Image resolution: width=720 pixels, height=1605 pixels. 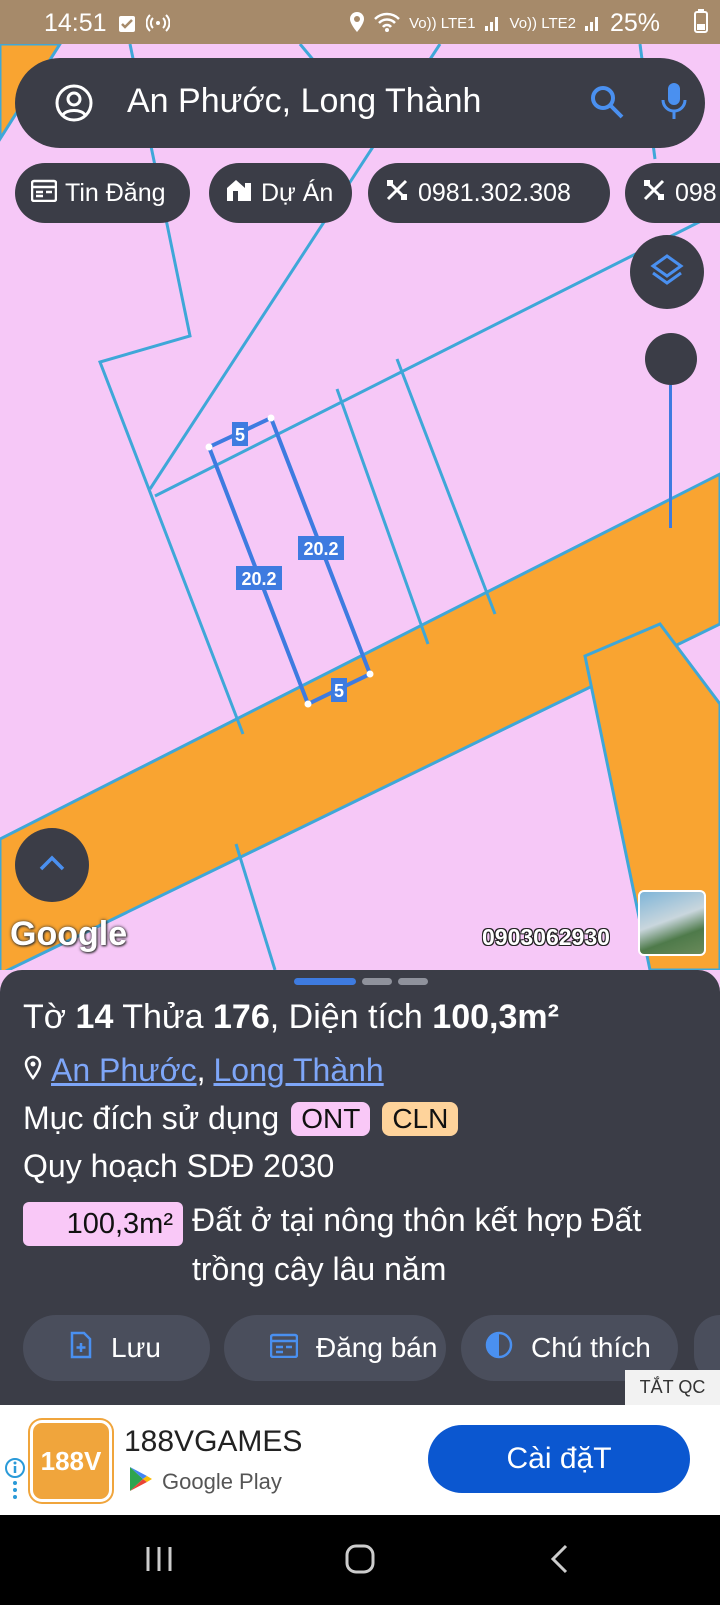 I want to click on plan-title: Quy hoạch SDĐ 2030, so click(x=179, y=1166).